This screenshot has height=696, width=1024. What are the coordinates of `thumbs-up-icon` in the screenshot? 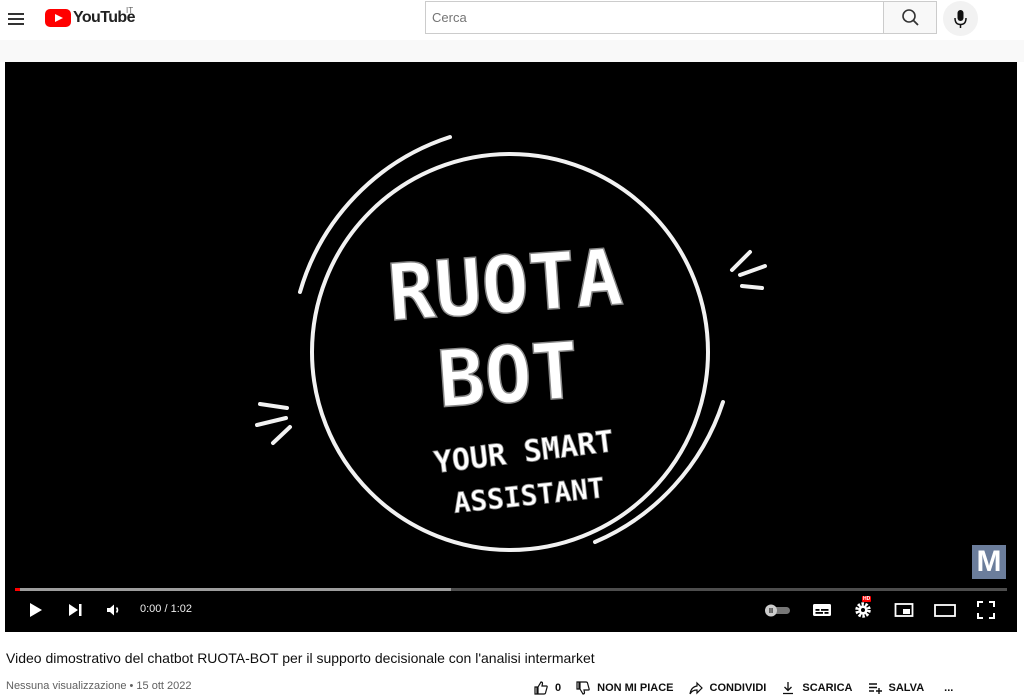 It's located at (541, 688).